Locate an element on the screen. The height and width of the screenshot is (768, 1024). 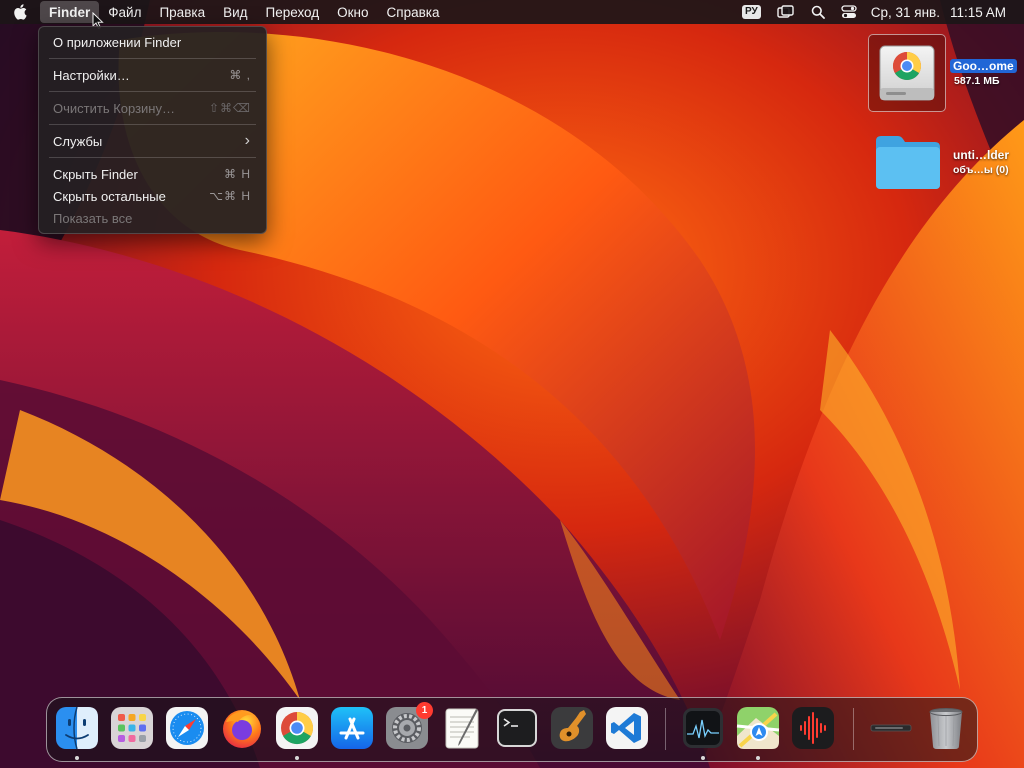
launchpad-icon is located at coordinates (132, 728).